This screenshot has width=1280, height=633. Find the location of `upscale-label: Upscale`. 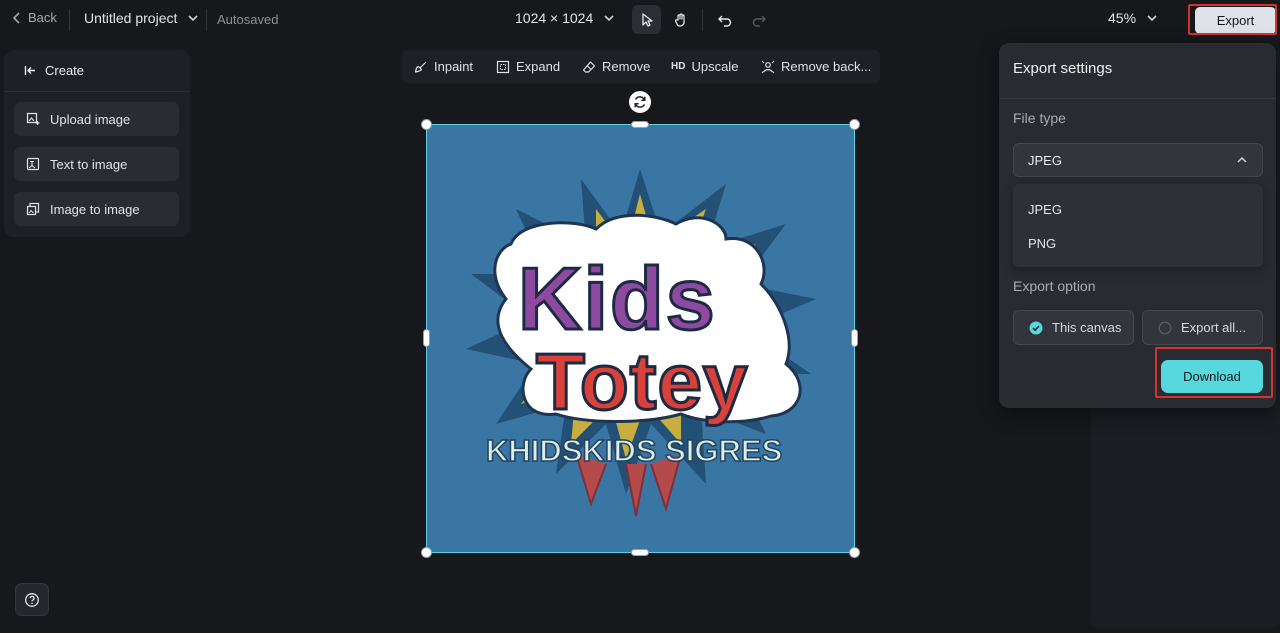

upscale-label: Upscale is located at coordinates (715, 66).